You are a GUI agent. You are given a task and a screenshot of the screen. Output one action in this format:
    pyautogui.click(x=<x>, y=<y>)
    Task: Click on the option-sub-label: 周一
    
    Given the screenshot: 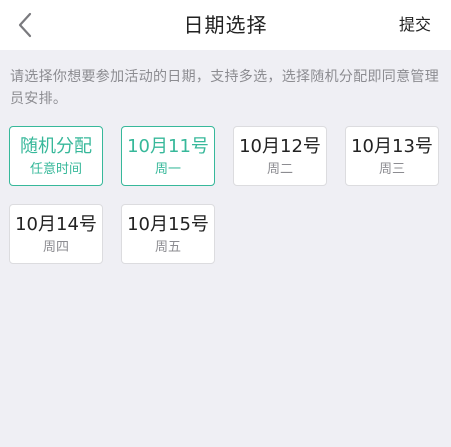 What is the action you would take?
    pyautogui.click(x=167, y=169)
    